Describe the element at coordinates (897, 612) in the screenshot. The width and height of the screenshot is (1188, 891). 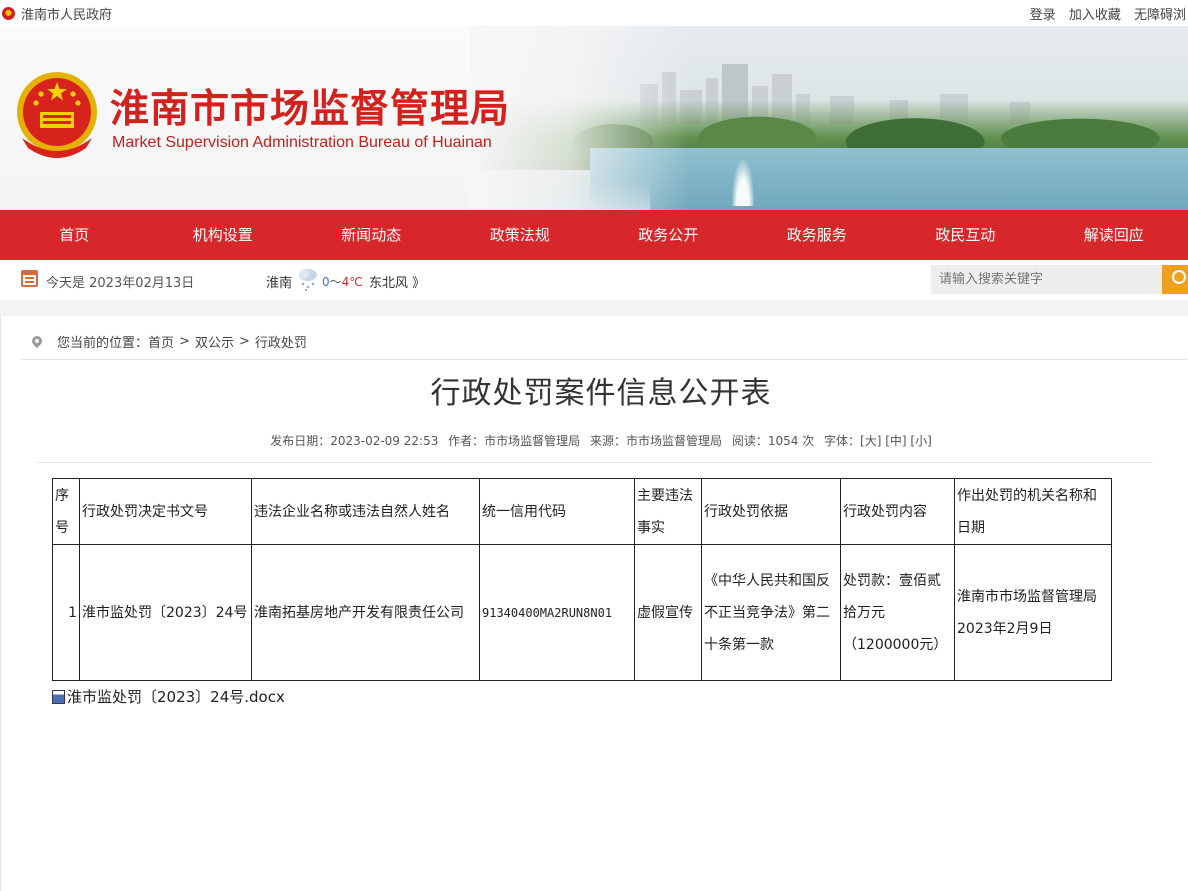
I see `cell-penalty-content: 处罚款：壹佰贰拾万元（1200000元）` at that location.